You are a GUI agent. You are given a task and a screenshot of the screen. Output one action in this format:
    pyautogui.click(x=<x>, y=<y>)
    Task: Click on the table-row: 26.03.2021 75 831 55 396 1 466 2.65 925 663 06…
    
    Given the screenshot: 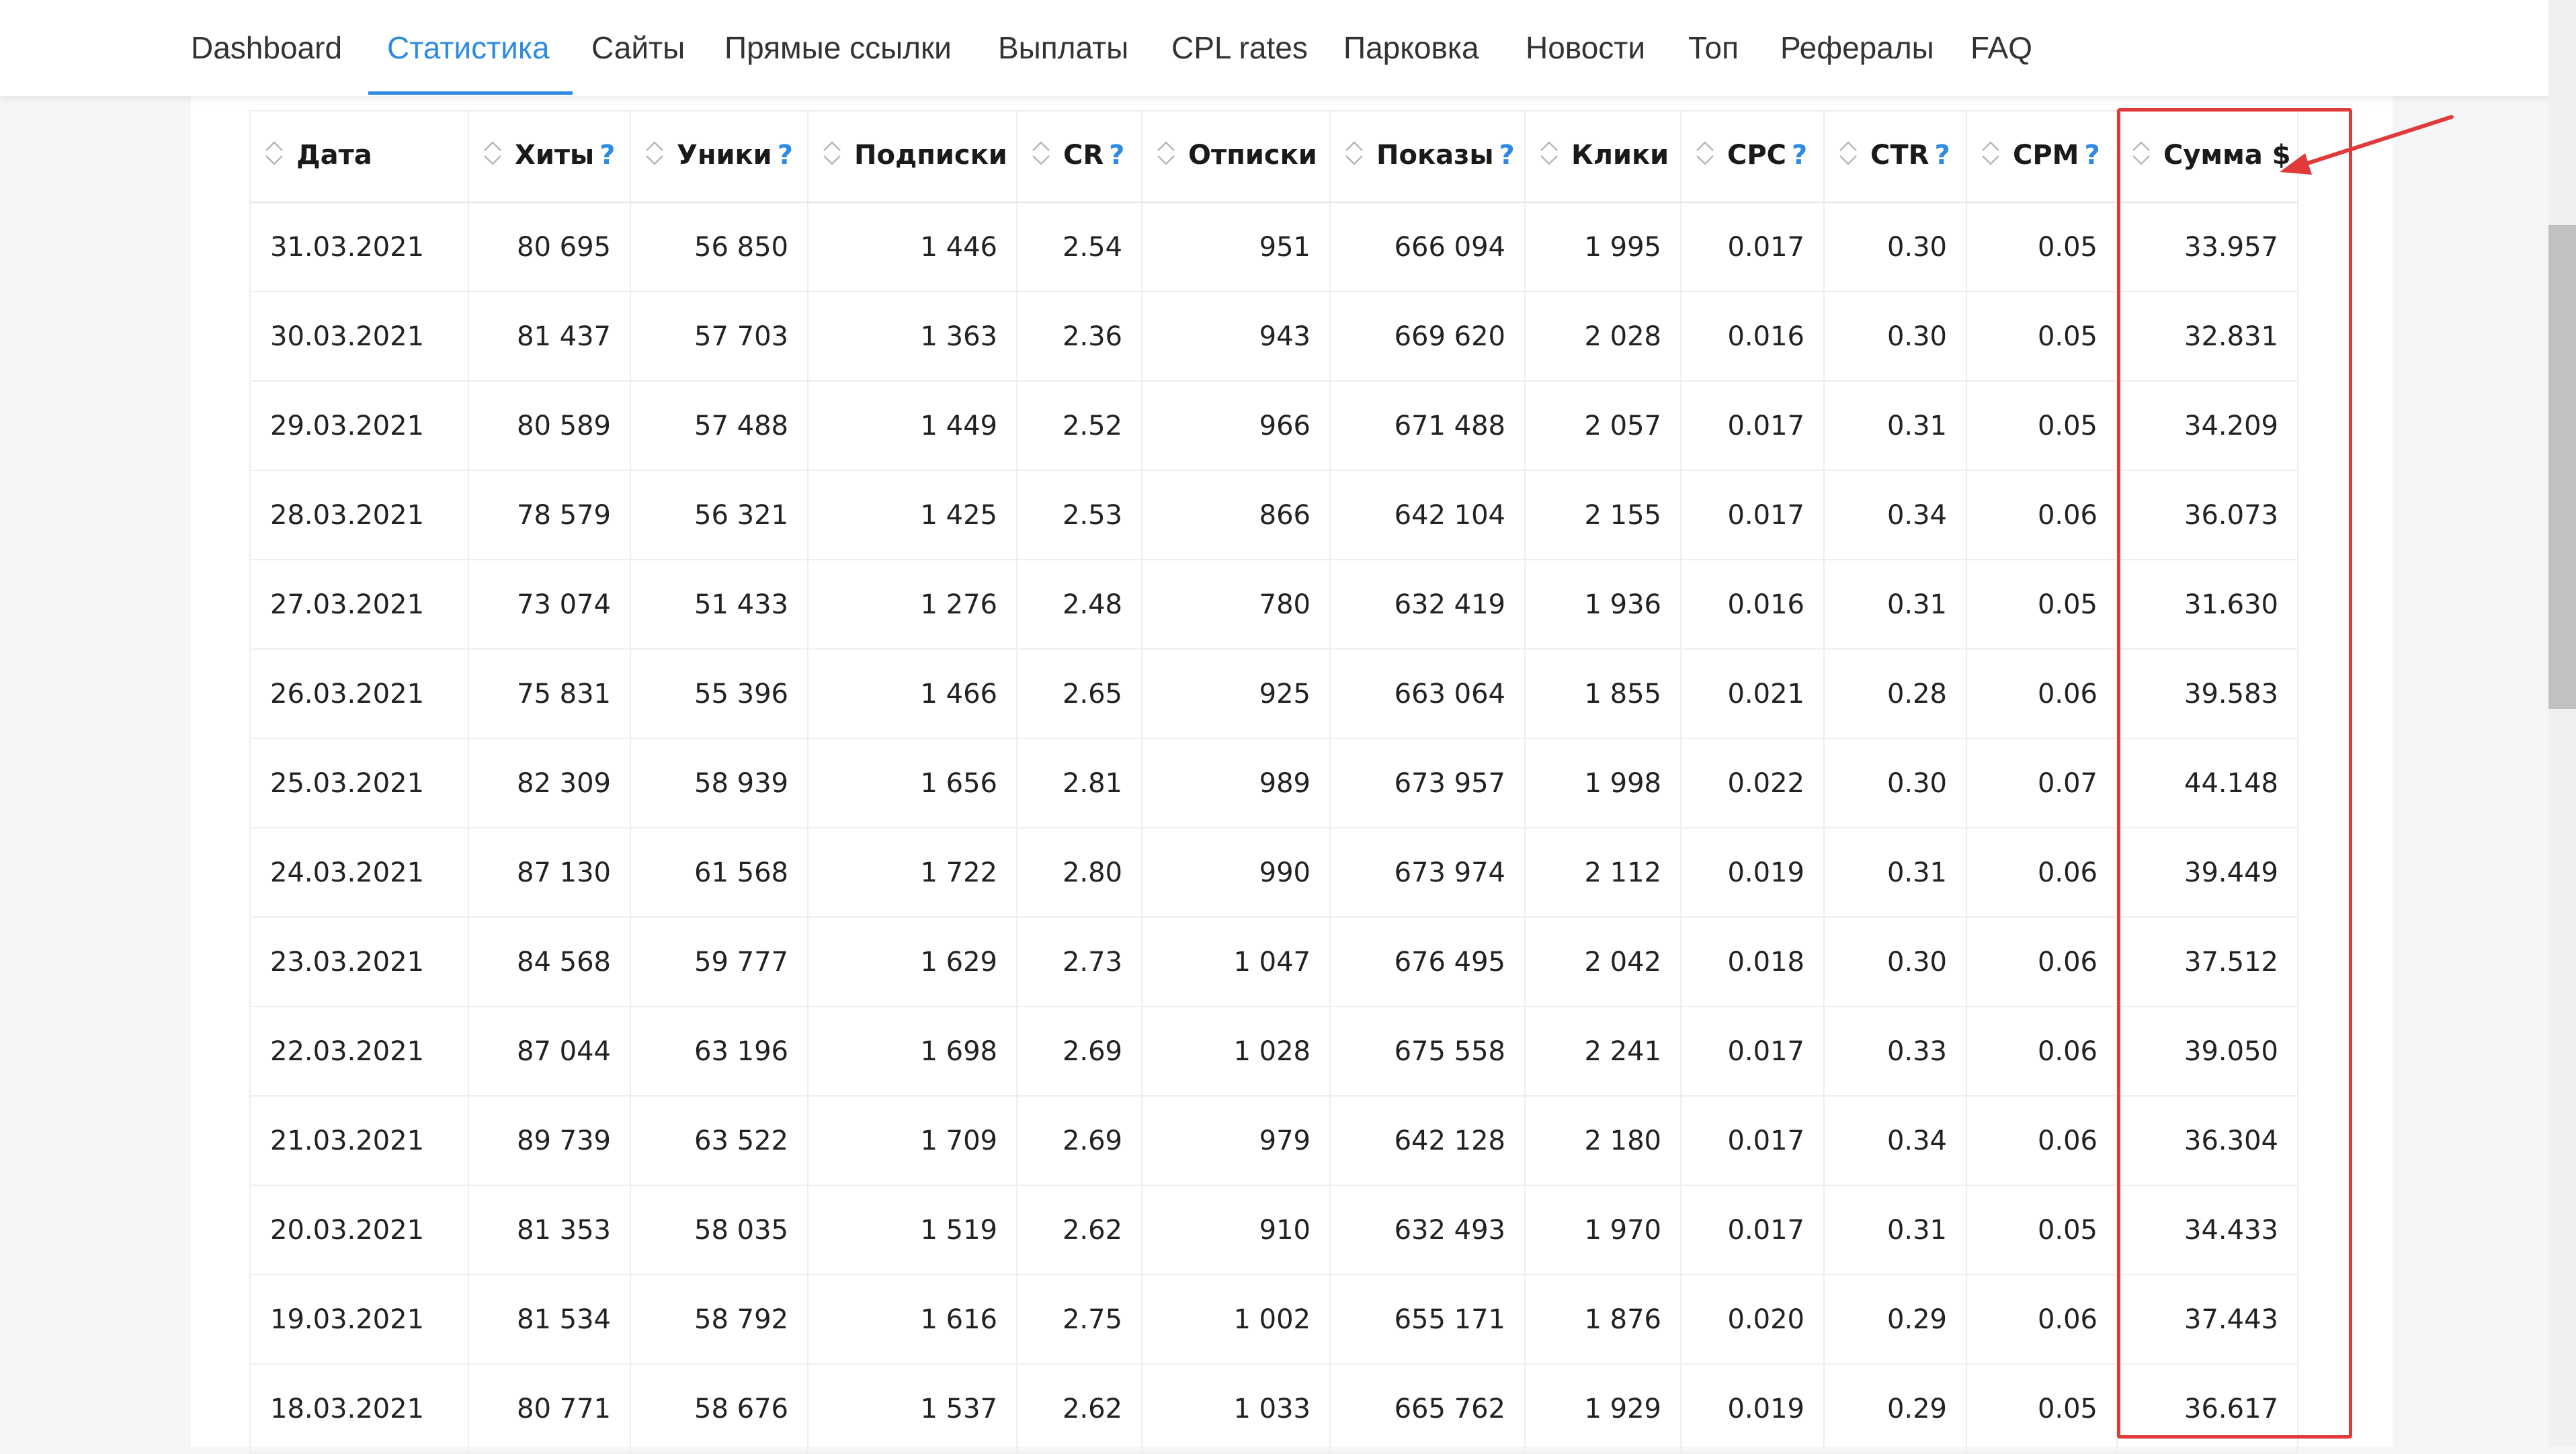 What is the action you would take?
    pyautogui.click(x=1273, y=694)
    